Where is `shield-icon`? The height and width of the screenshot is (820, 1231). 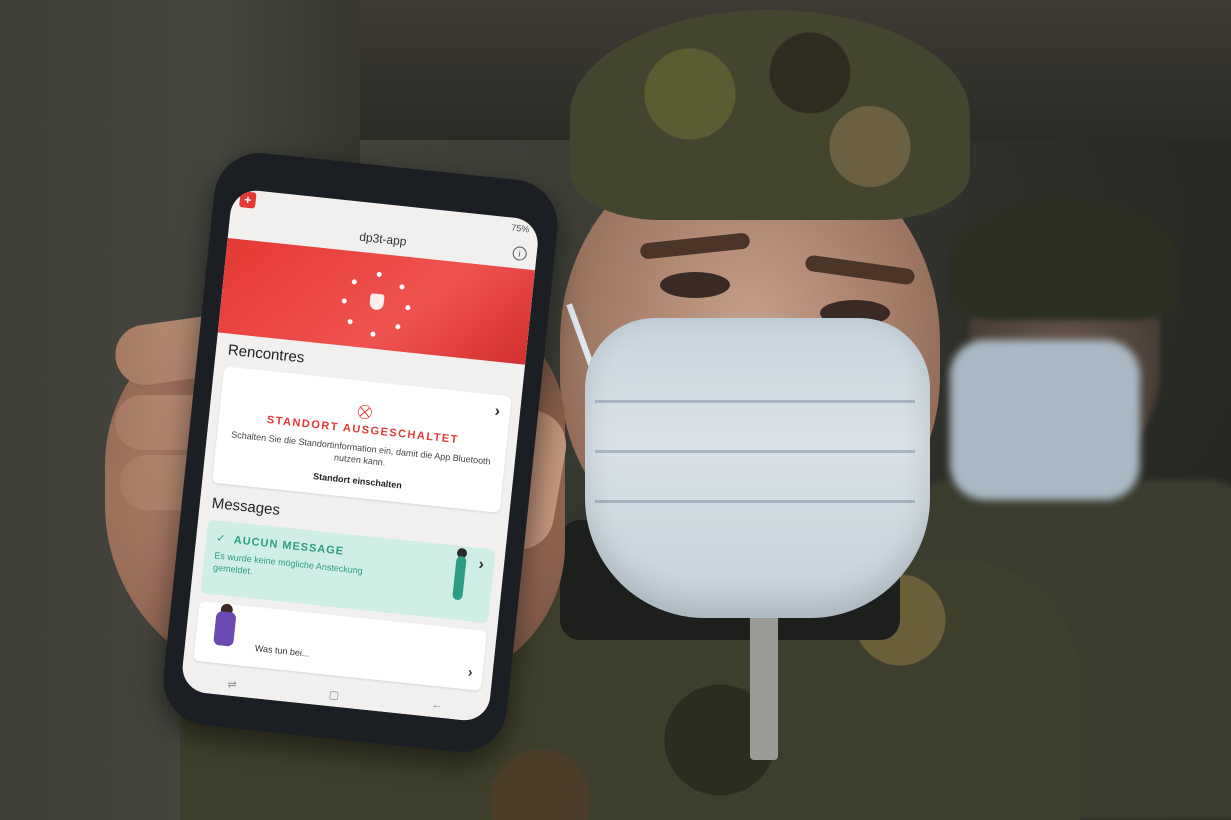
shield-icon is located at coordinates (377, 302).